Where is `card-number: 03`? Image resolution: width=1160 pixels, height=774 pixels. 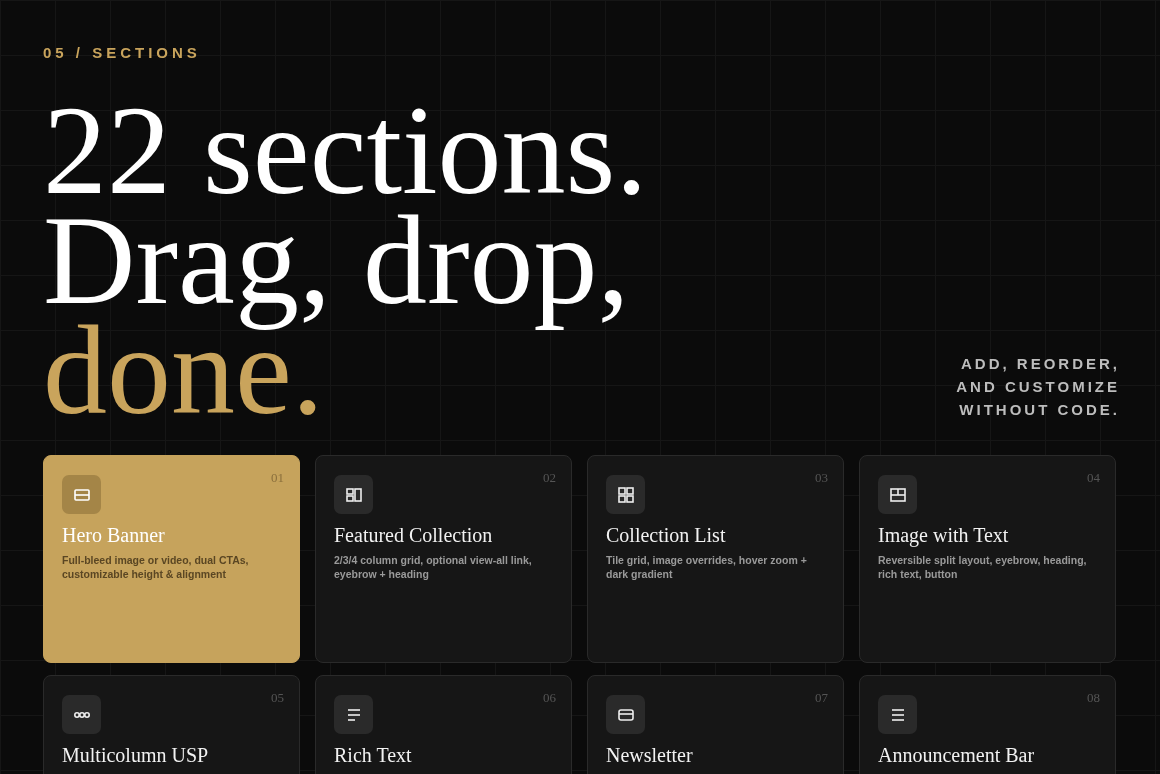 card-number: 03 is located at coordinates (821, 478).